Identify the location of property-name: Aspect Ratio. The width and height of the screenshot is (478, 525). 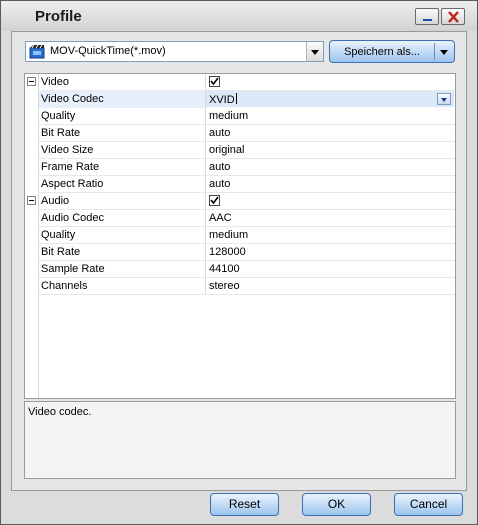
(72, 184).